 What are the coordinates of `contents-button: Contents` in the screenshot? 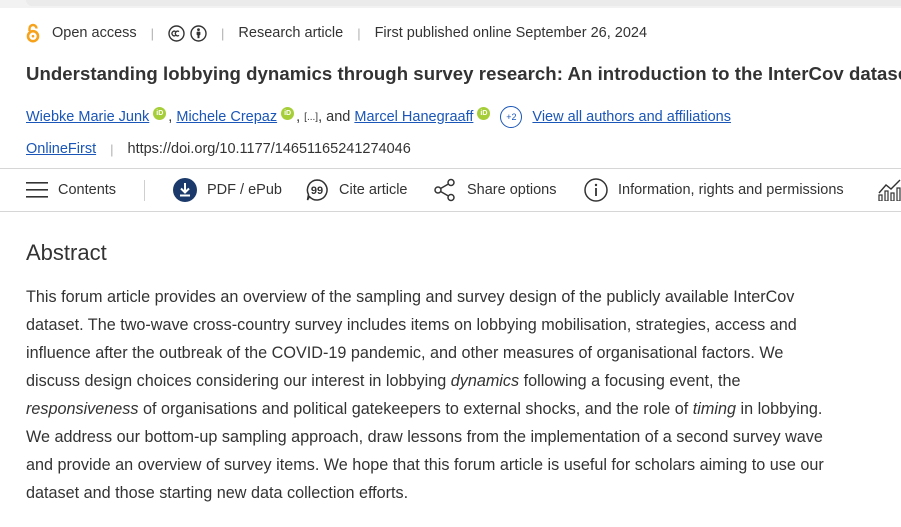 It's located at (71, 190).